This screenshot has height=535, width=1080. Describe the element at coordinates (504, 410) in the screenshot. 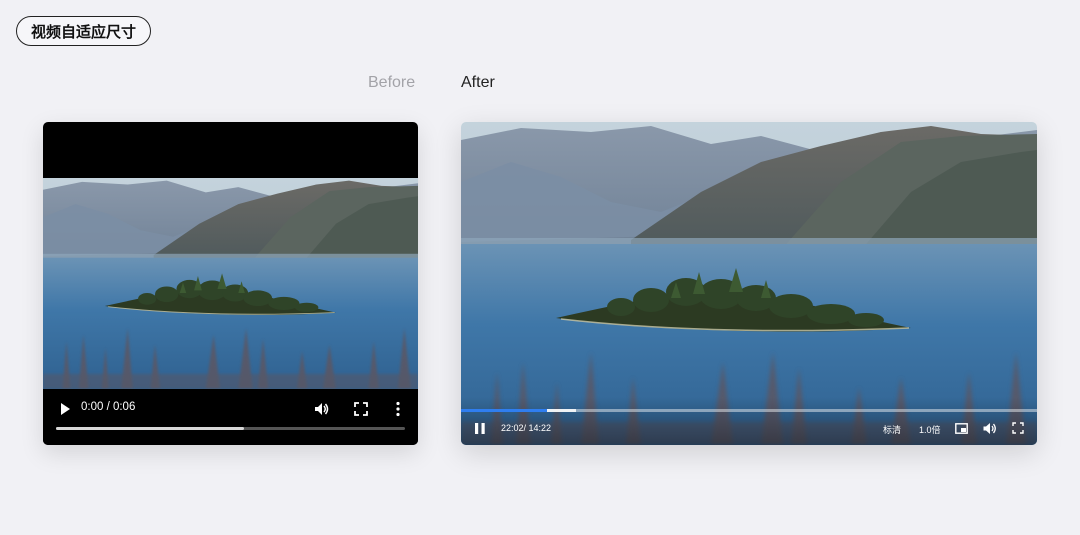

I see `after-progress-fill` at that location.